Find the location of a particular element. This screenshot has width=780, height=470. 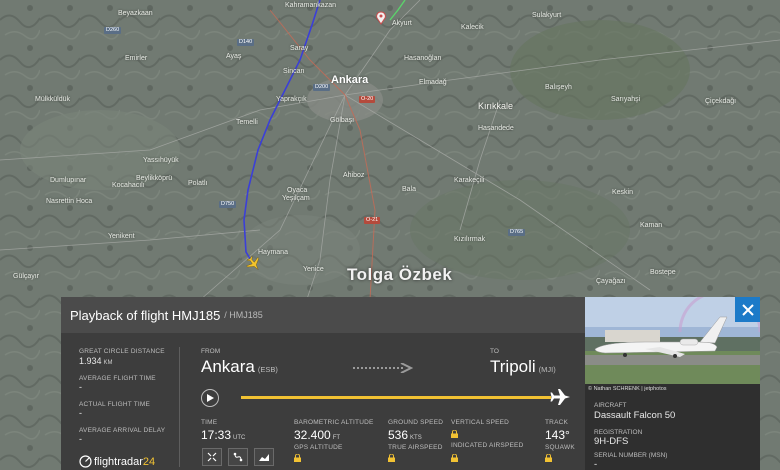

map-label: Oyaca is located at coordinates (297, 190).